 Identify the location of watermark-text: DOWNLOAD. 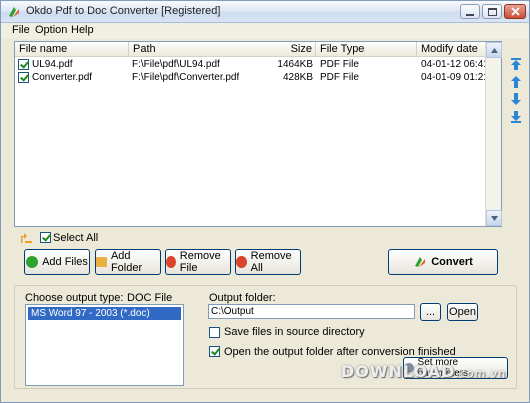
(398, 371).